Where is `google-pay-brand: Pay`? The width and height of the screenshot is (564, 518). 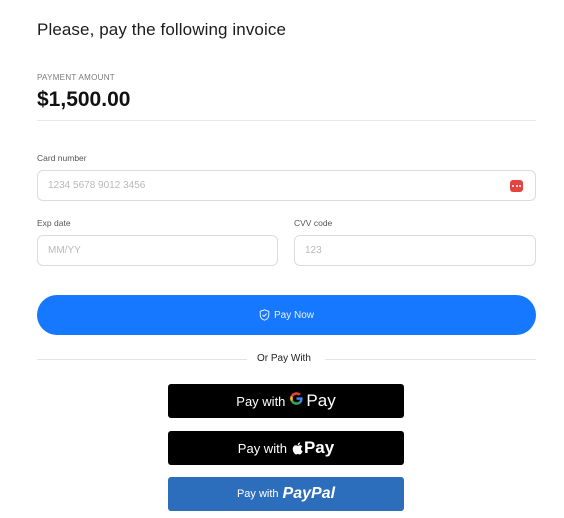 google-pay-brand: Pay is located at coordinates (321, 400).